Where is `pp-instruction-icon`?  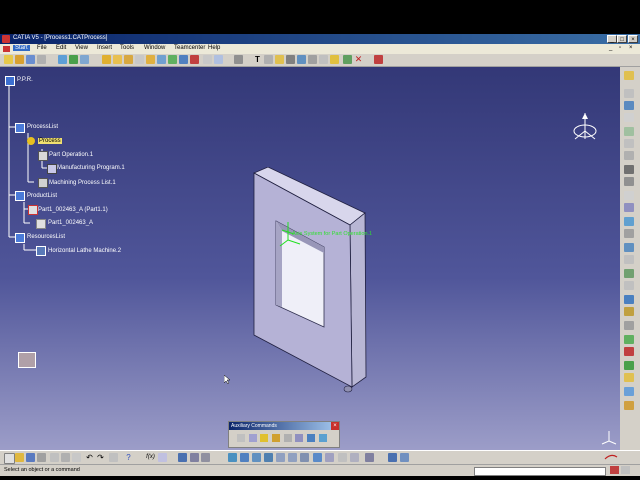 pp-instruction-icon is located at coordinates (150, 59).